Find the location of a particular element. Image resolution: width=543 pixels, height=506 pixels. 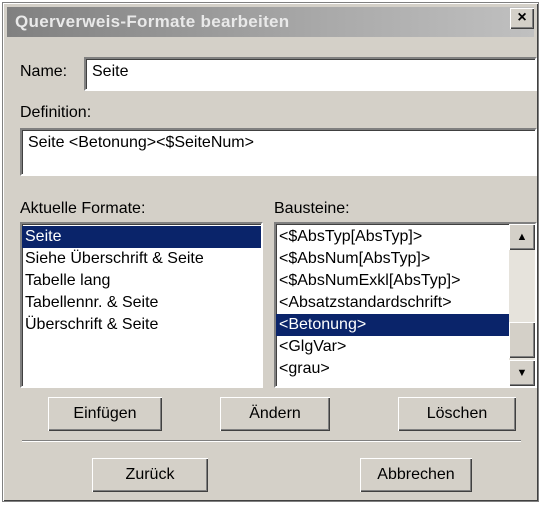

formats-list-item: Tabellennr. & Seite is located at coordinates (141, 303).